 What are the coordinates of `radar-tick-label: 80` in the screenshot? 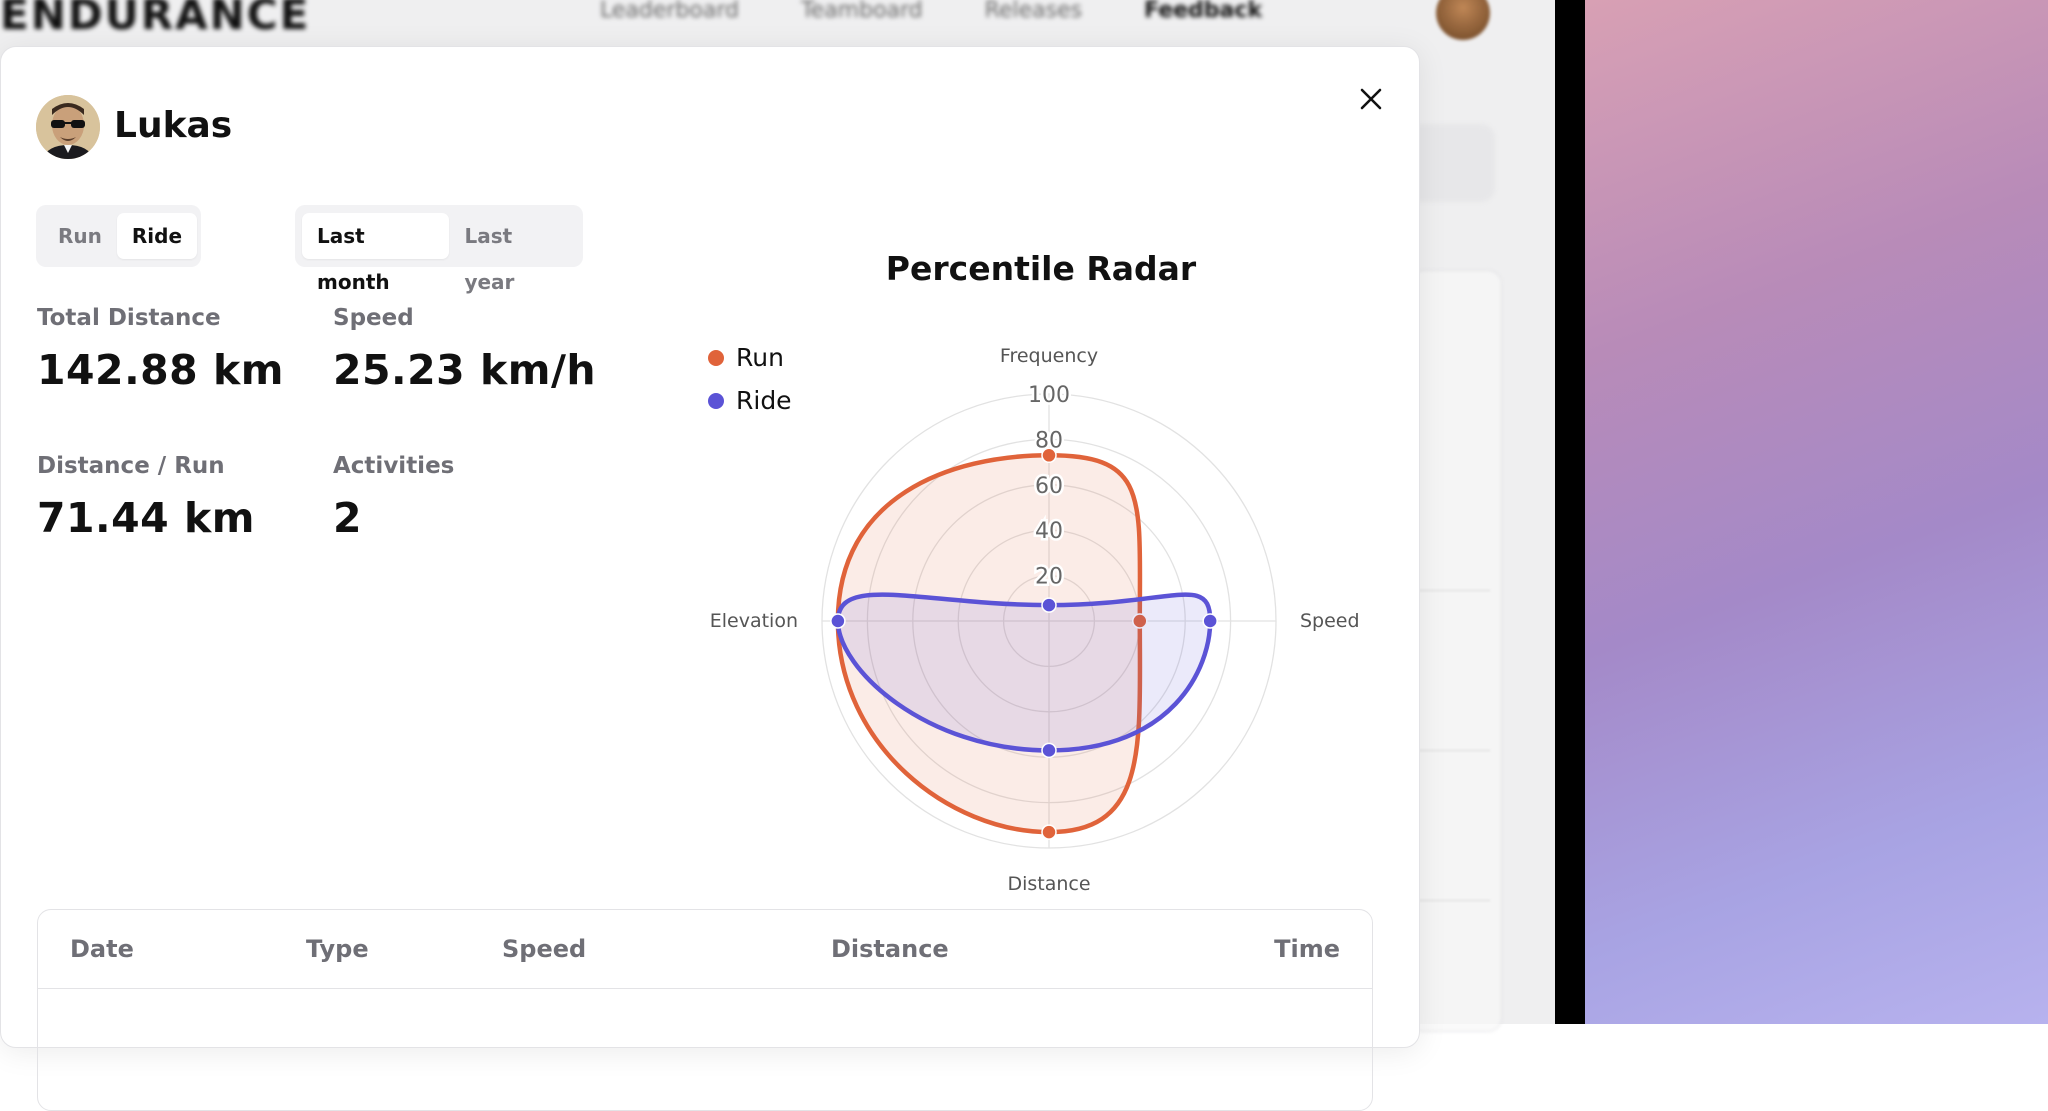 It's located at (1049, 440).